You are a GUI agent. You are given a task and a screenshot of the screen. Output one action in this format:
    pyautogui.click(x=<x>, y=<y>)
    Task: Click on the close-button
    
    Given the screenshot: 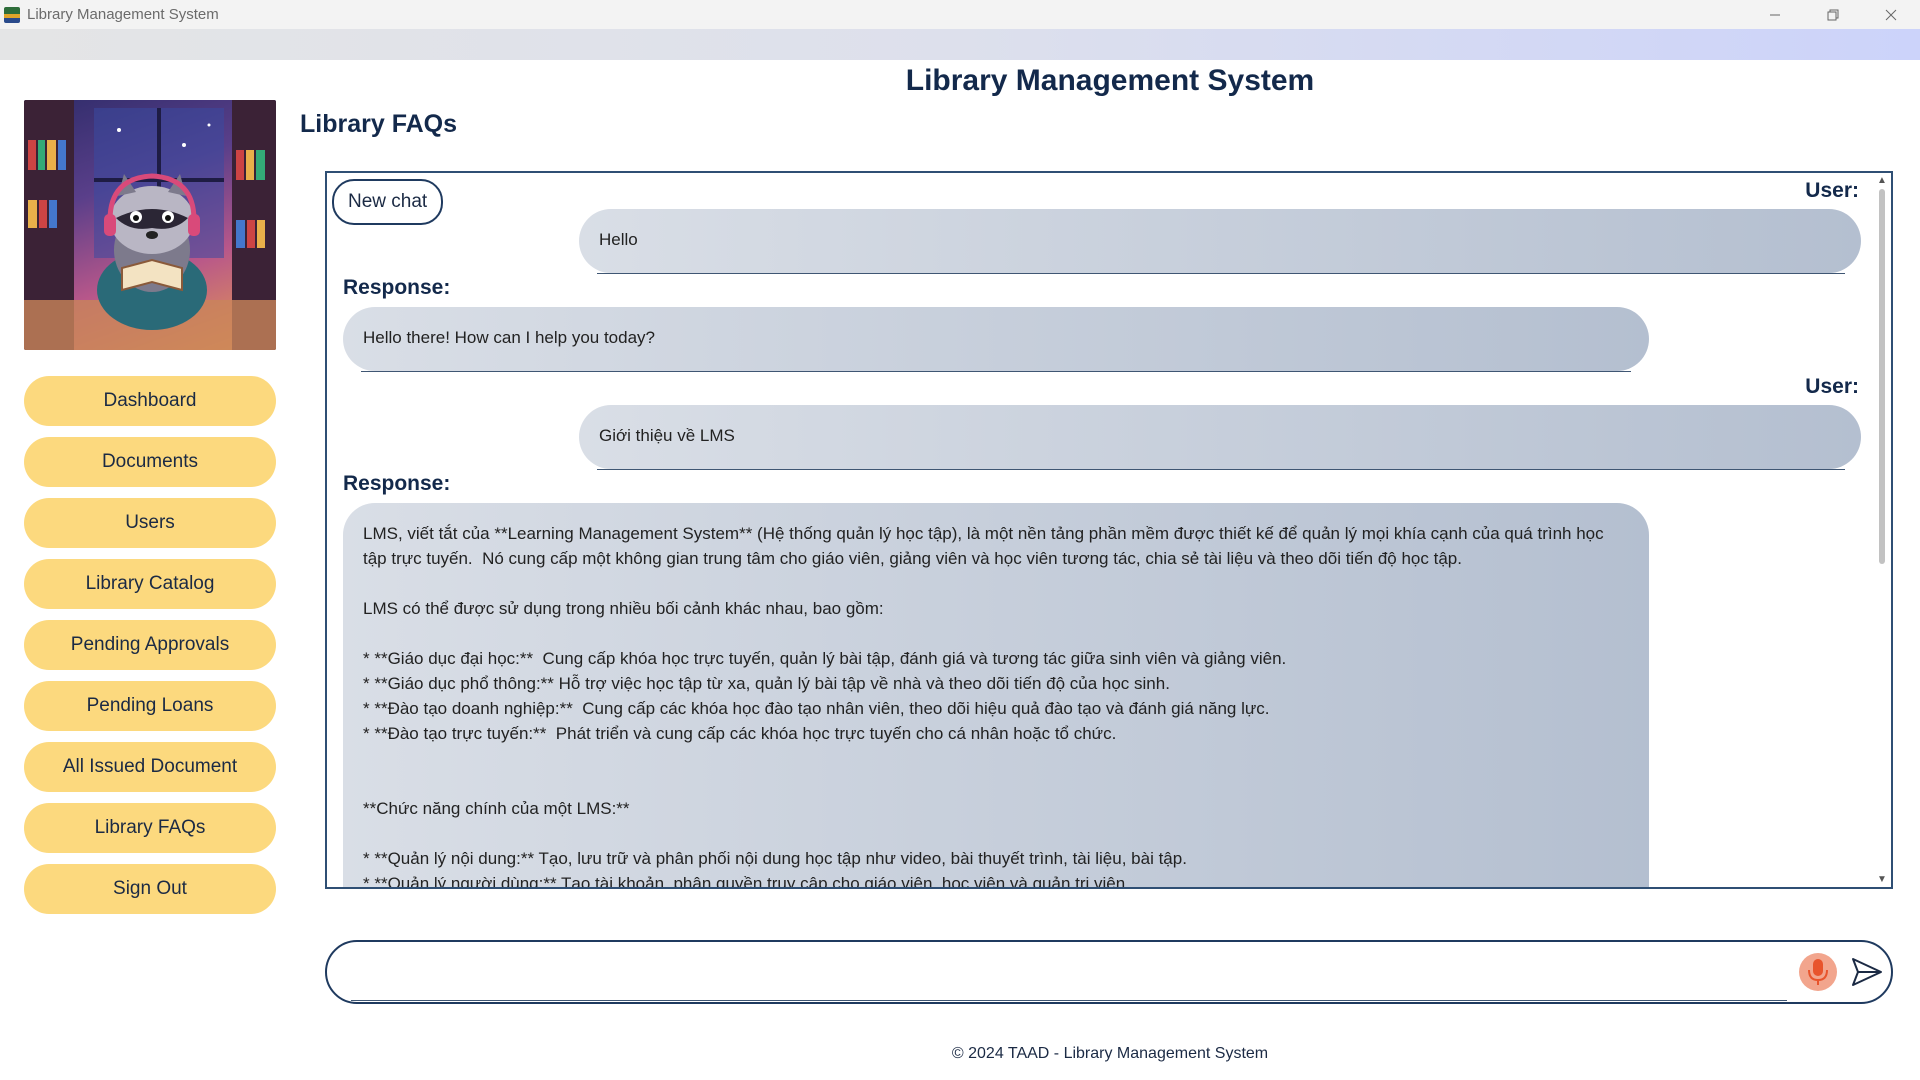 What is the action you would take?
    pyautogui.click(x=1891, y=14)
    